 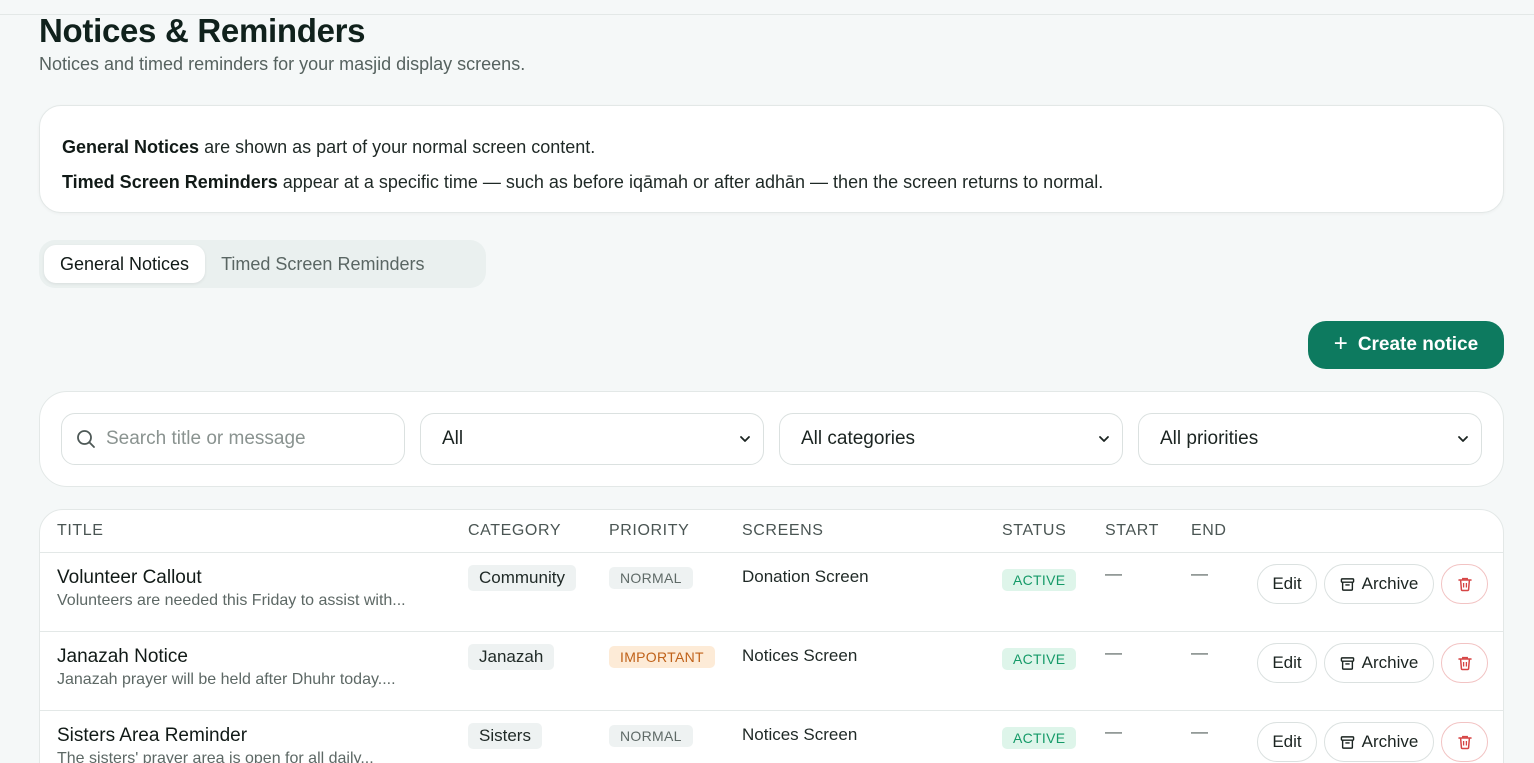 What do you see at coordinates (80, 530) in the screenshot?
I see `column-title: TITLE` at bounding box center [80, 530].